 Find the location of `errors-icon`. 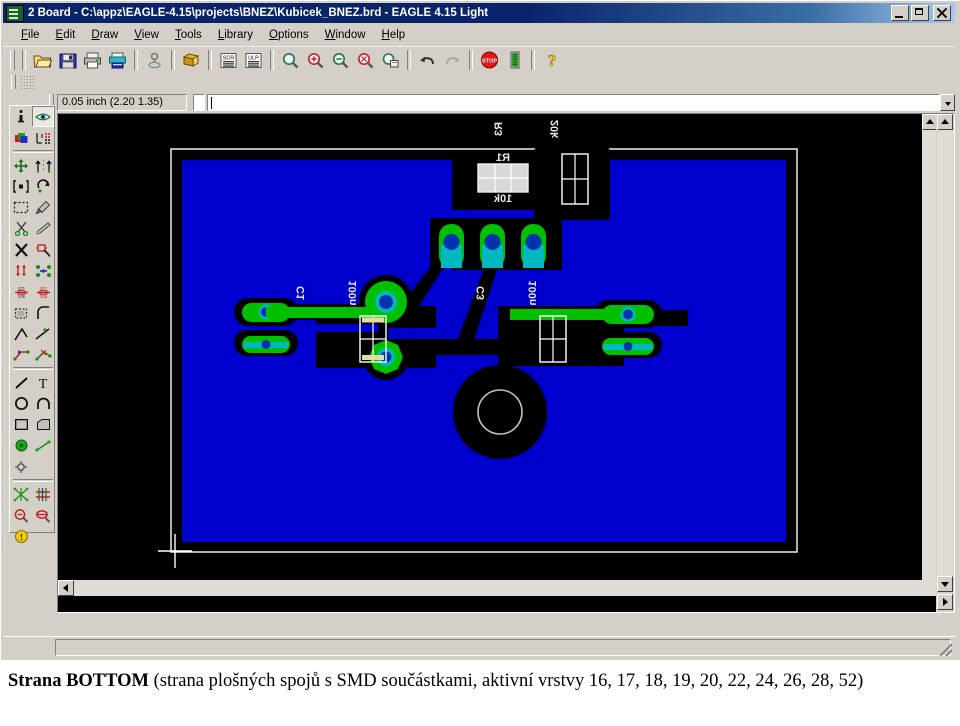

errors-icon is located at coordinates (21, 515).